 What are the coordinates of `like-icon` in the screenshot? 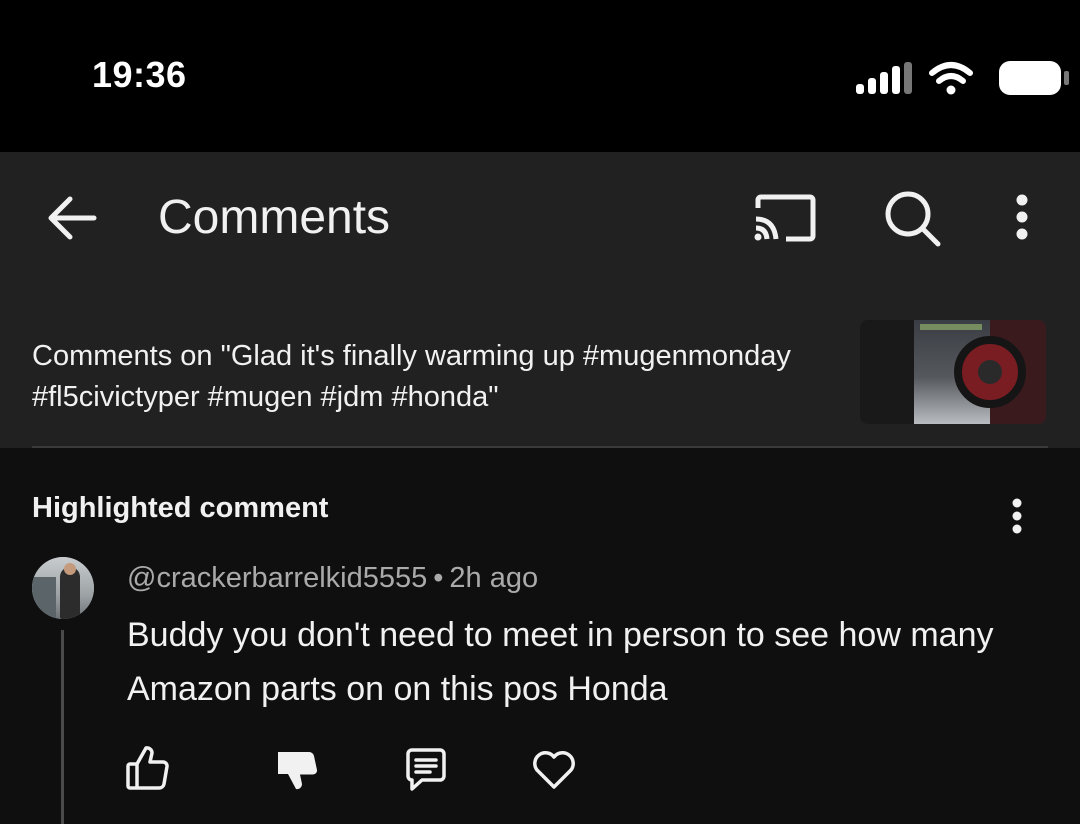 It's located at (146, 768).